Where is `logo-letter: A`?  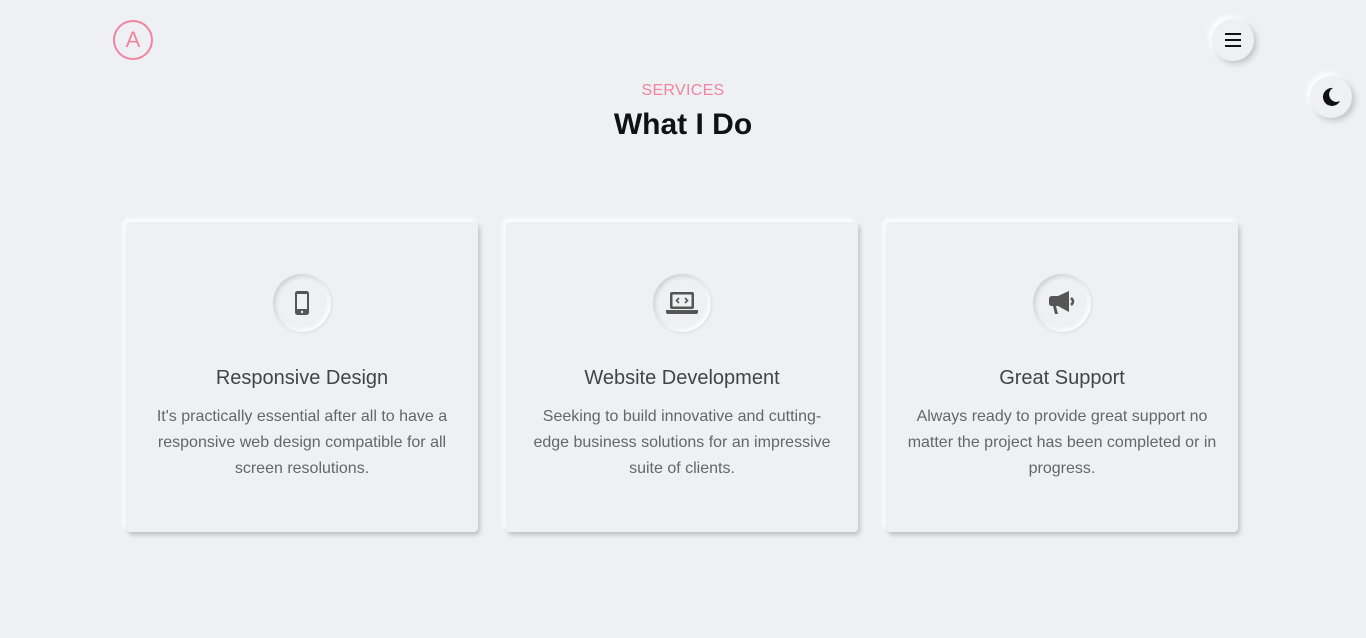
logo-letter: A is located at coordinates (133, 39).